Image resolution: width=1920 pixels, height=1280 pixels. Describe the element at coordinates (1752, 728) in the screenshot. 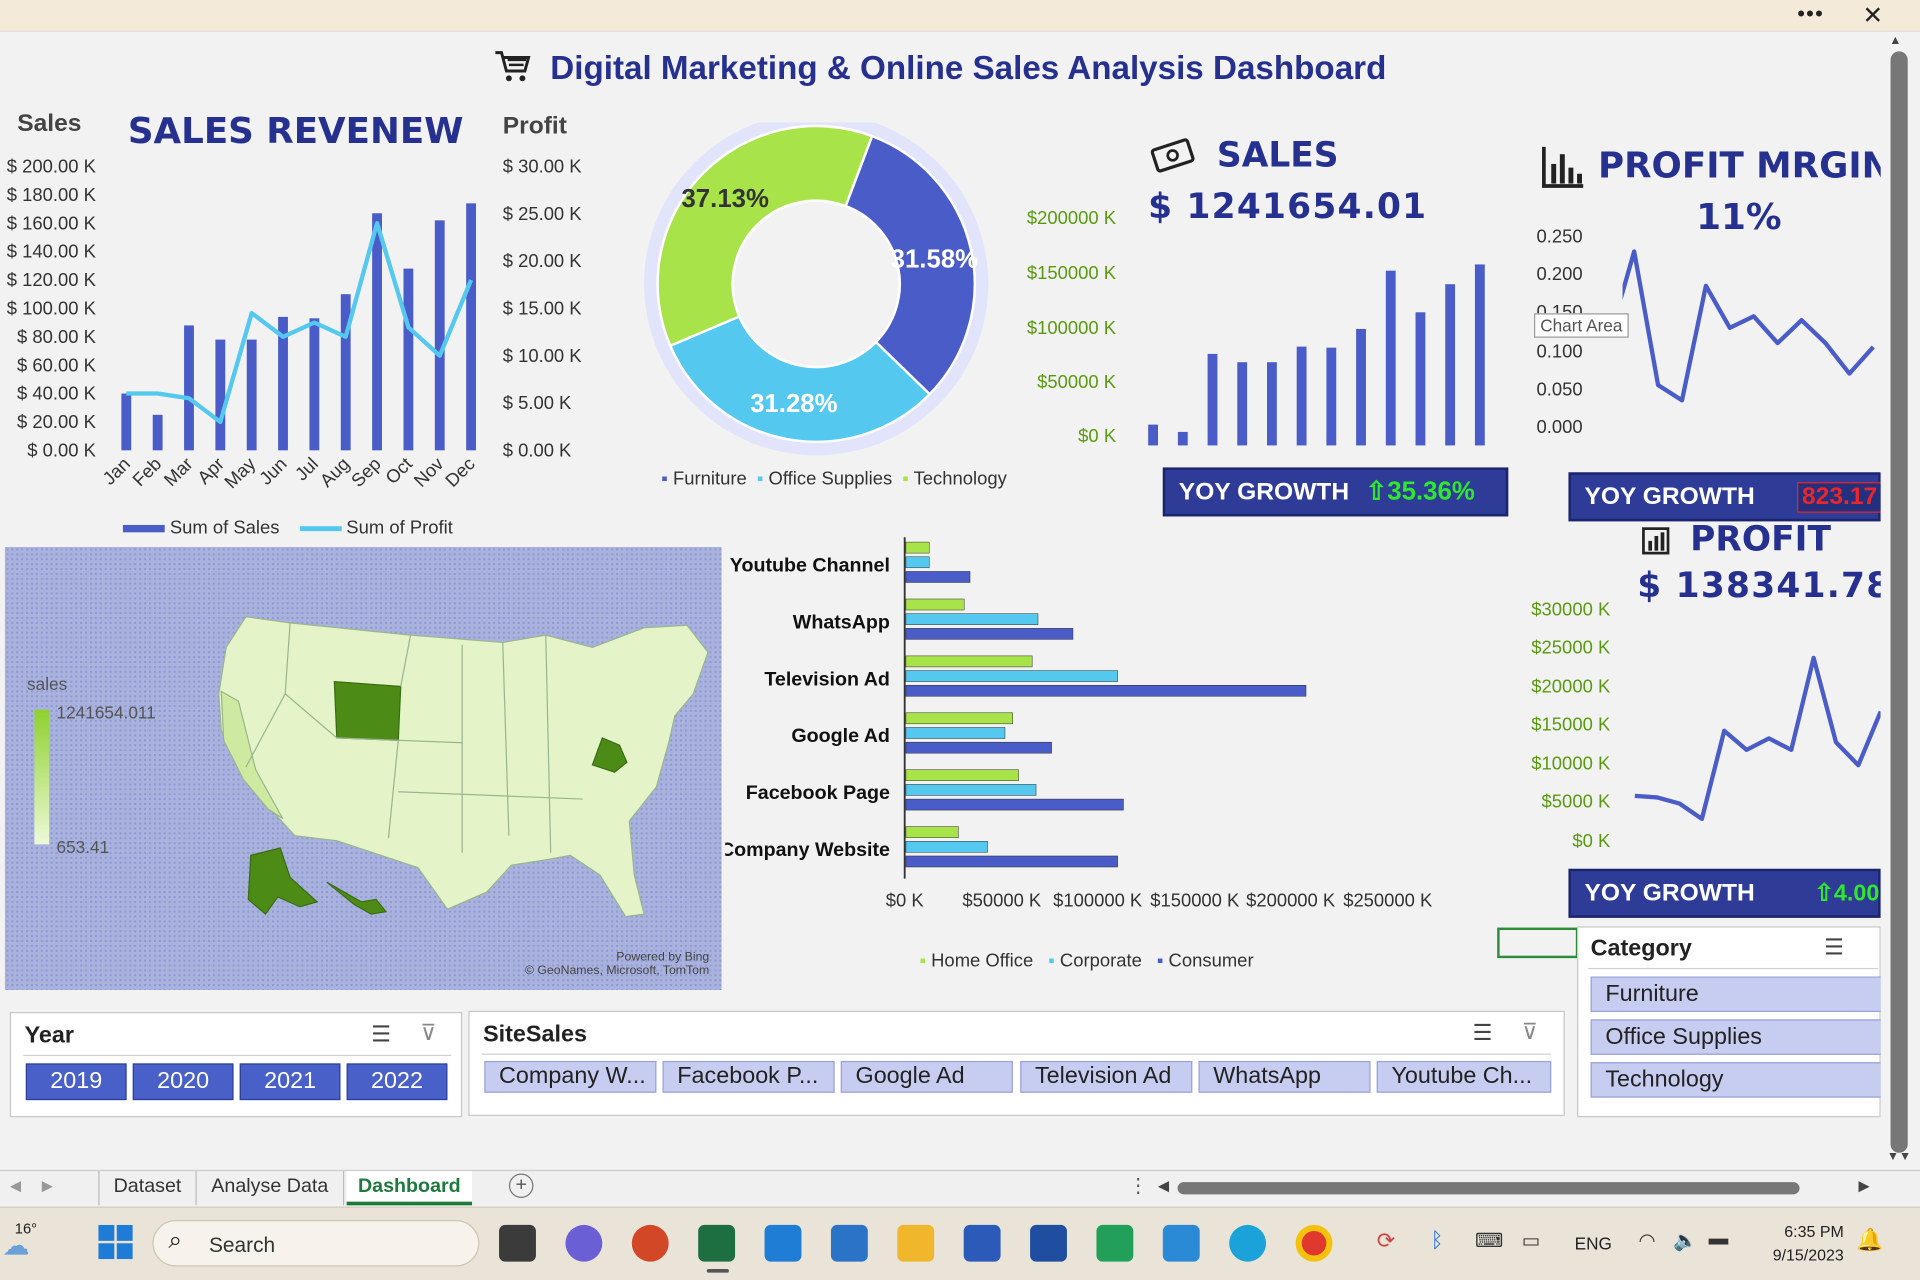

I see `profit-line-chart` at that location.